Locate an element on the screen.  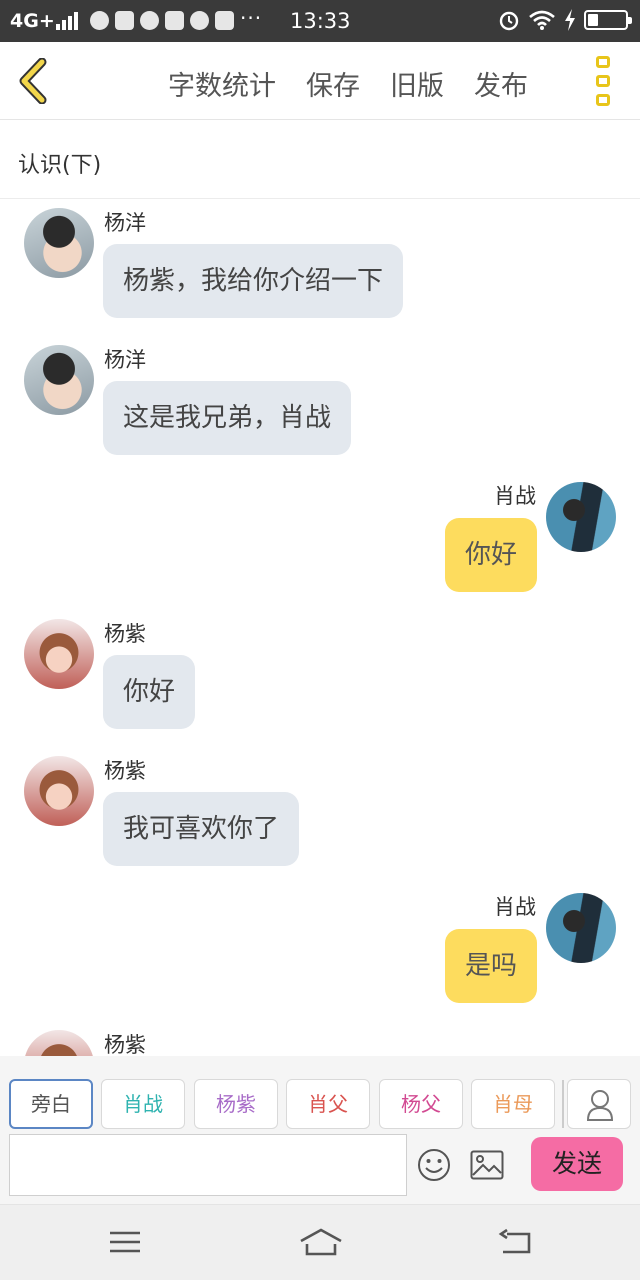
system-navigation-bar is located at coordinates (320, 1242).